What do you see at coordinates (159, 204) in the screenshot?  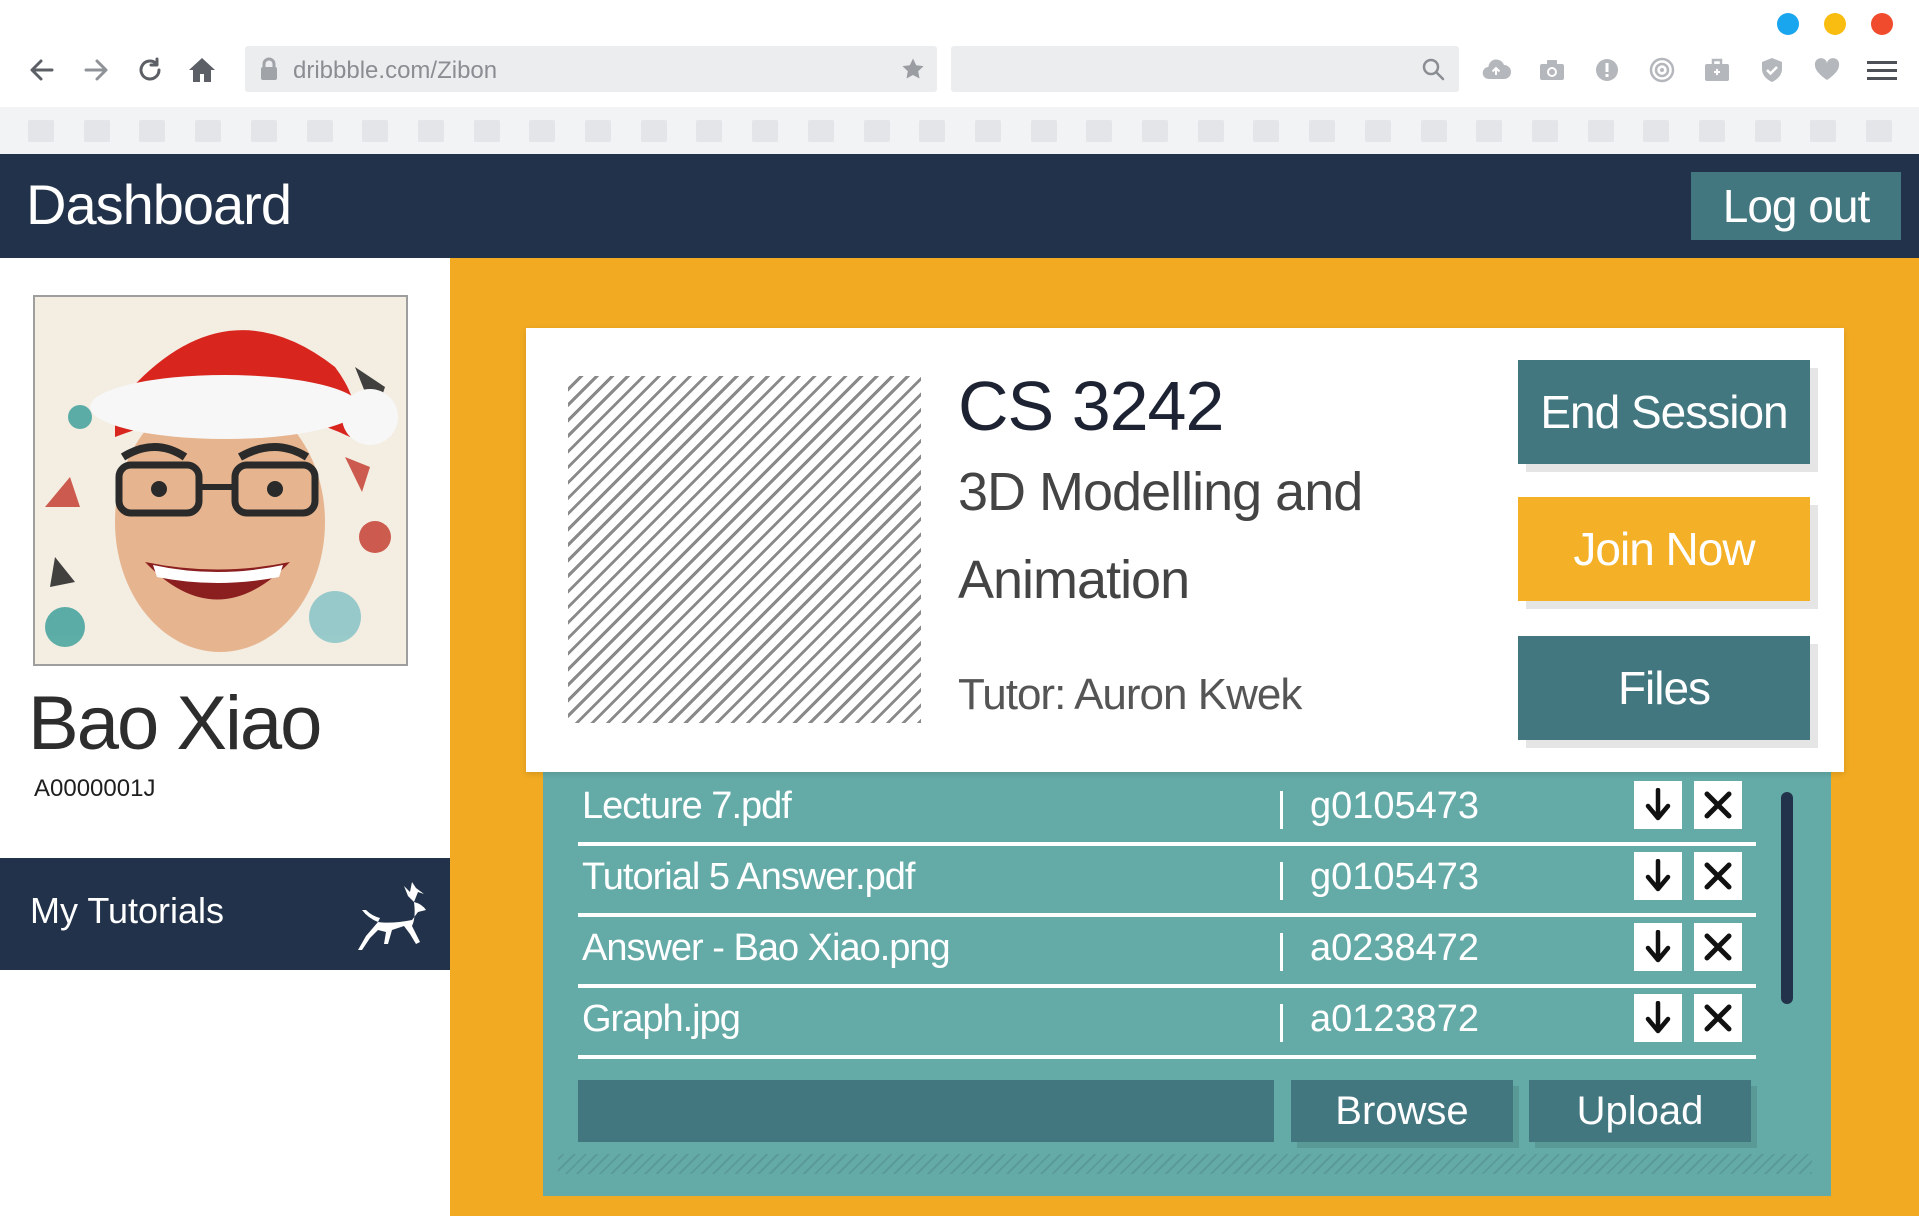 I see `page-title: Dashboard` at bounding box center [159, 204].